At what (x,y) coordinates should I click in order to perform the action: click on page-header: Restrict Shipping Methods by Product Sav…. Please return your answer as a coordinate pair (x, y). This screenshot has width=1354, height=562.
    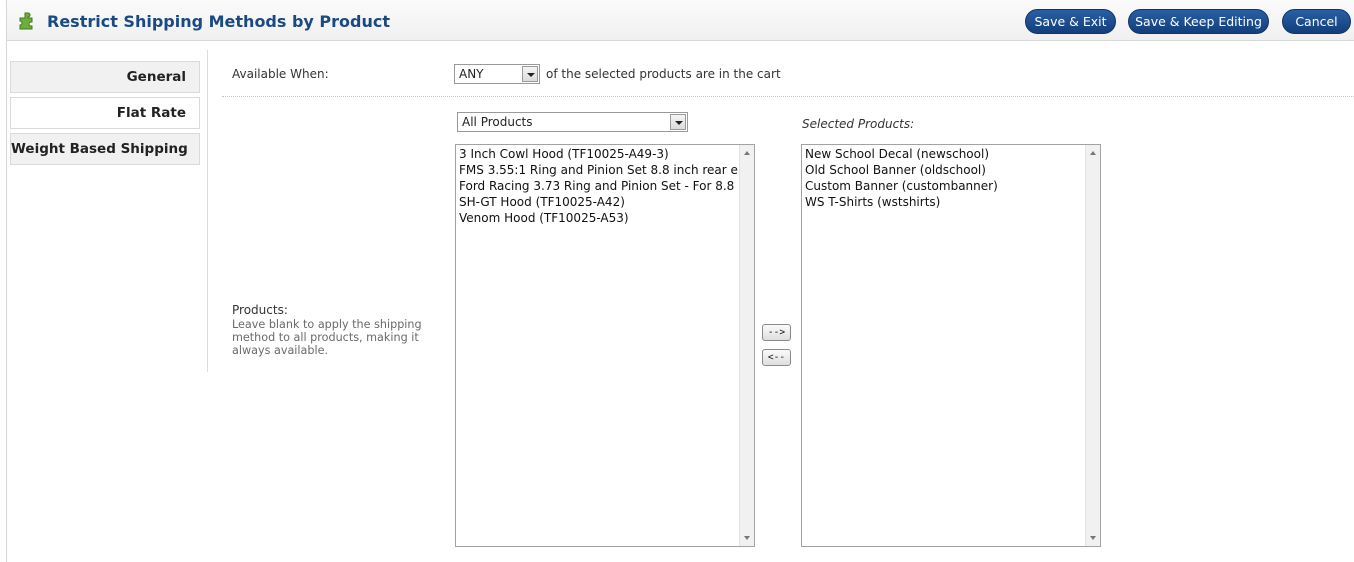
    Looking at the image, I should click on (680, 20).